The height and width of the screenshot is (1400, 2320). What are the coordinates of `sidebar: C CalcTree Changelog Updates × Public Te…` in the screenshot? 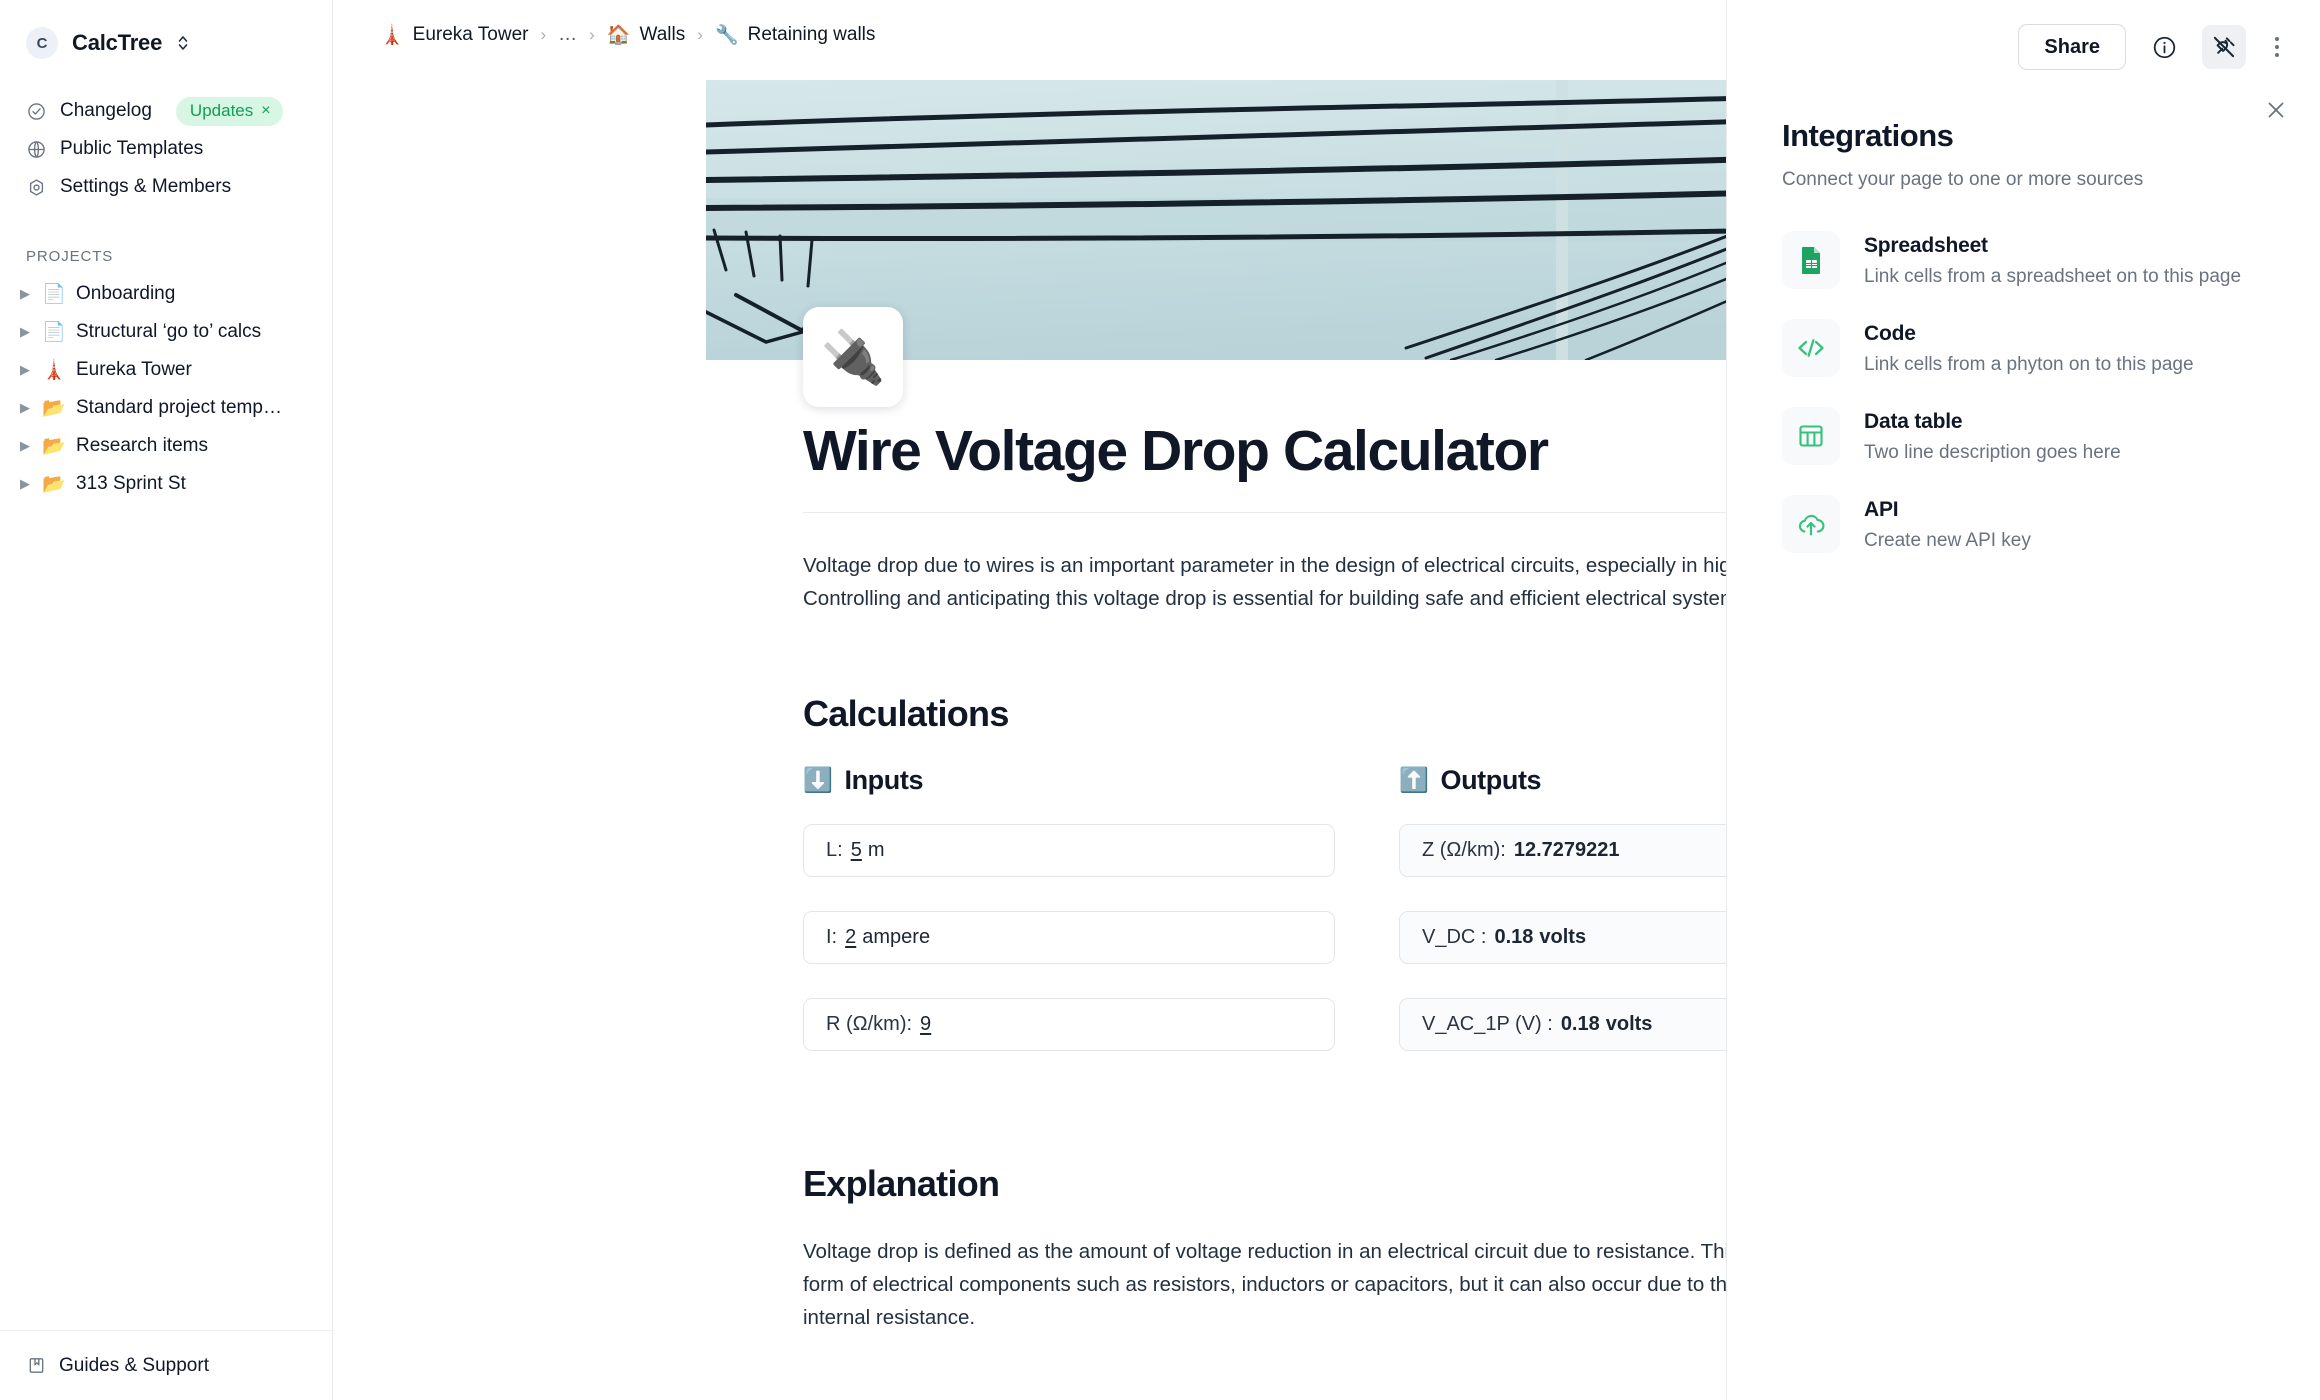 It's located at (166, 700).